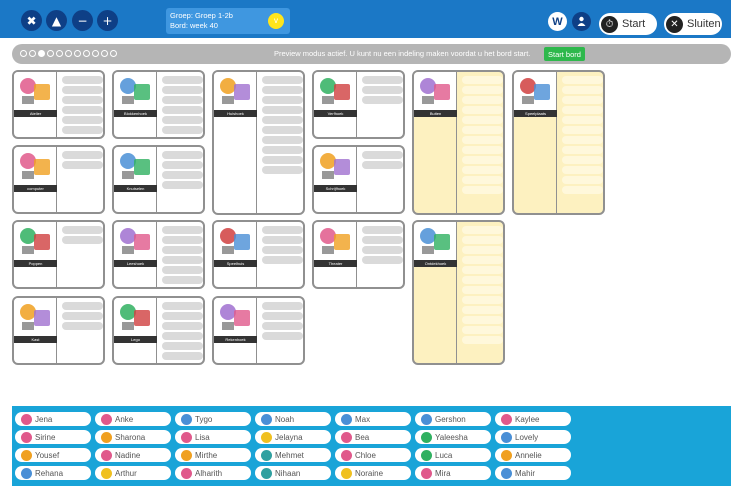  What do you see at coordinates (557, 21) in the screenshot?
I see `w-button: W` at bounding box center [557, 21].